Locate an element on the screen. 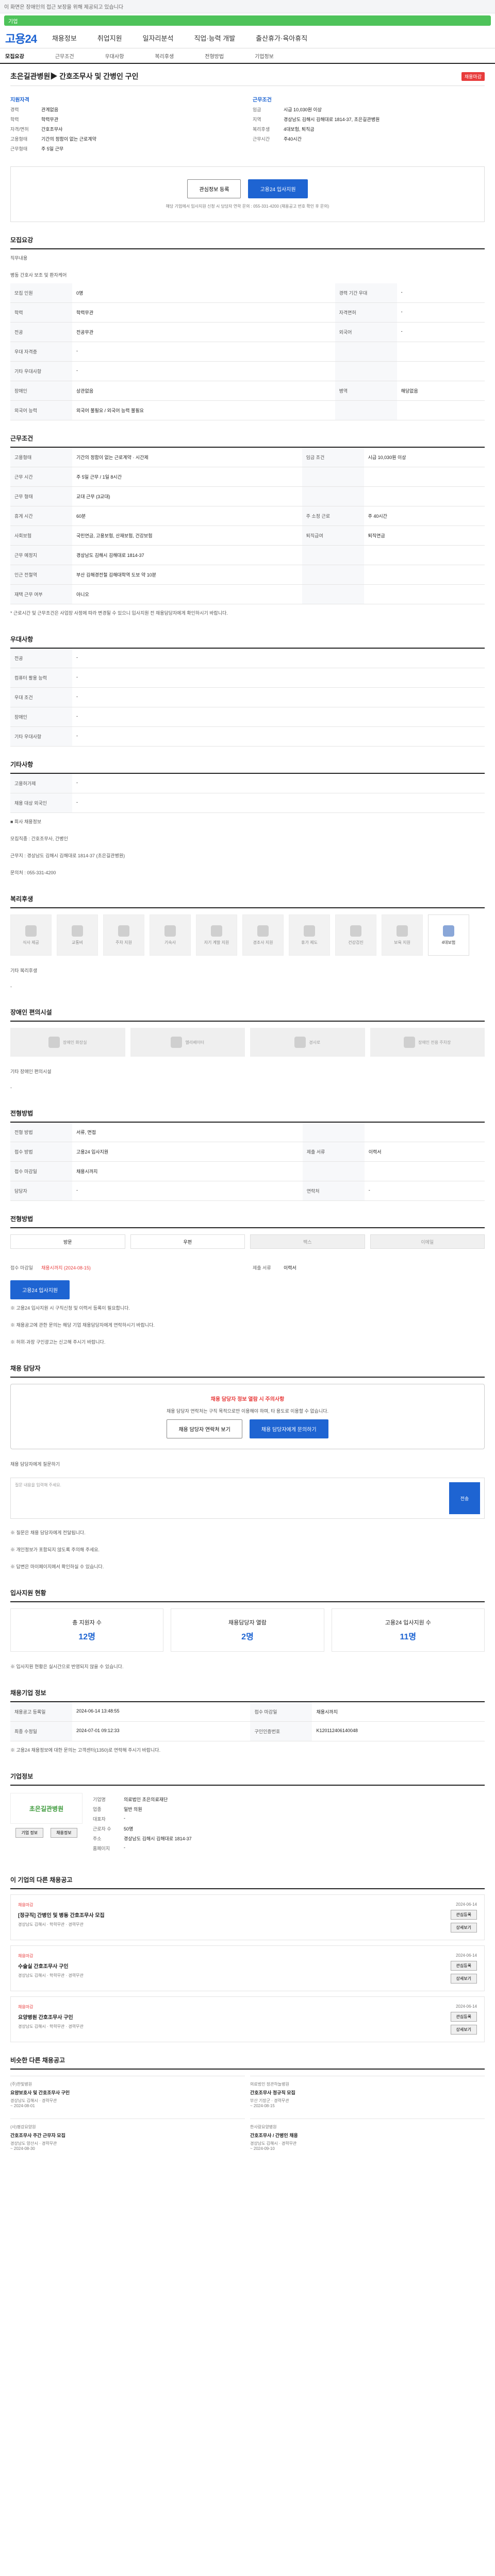 This screenshot has height=2576, width=495. prefer-table: 전공 - 컴퓨터 활용 능력 - 우대 조건 - 장애인 - 기타 우대사항 - is located at coordinates (247, 698).